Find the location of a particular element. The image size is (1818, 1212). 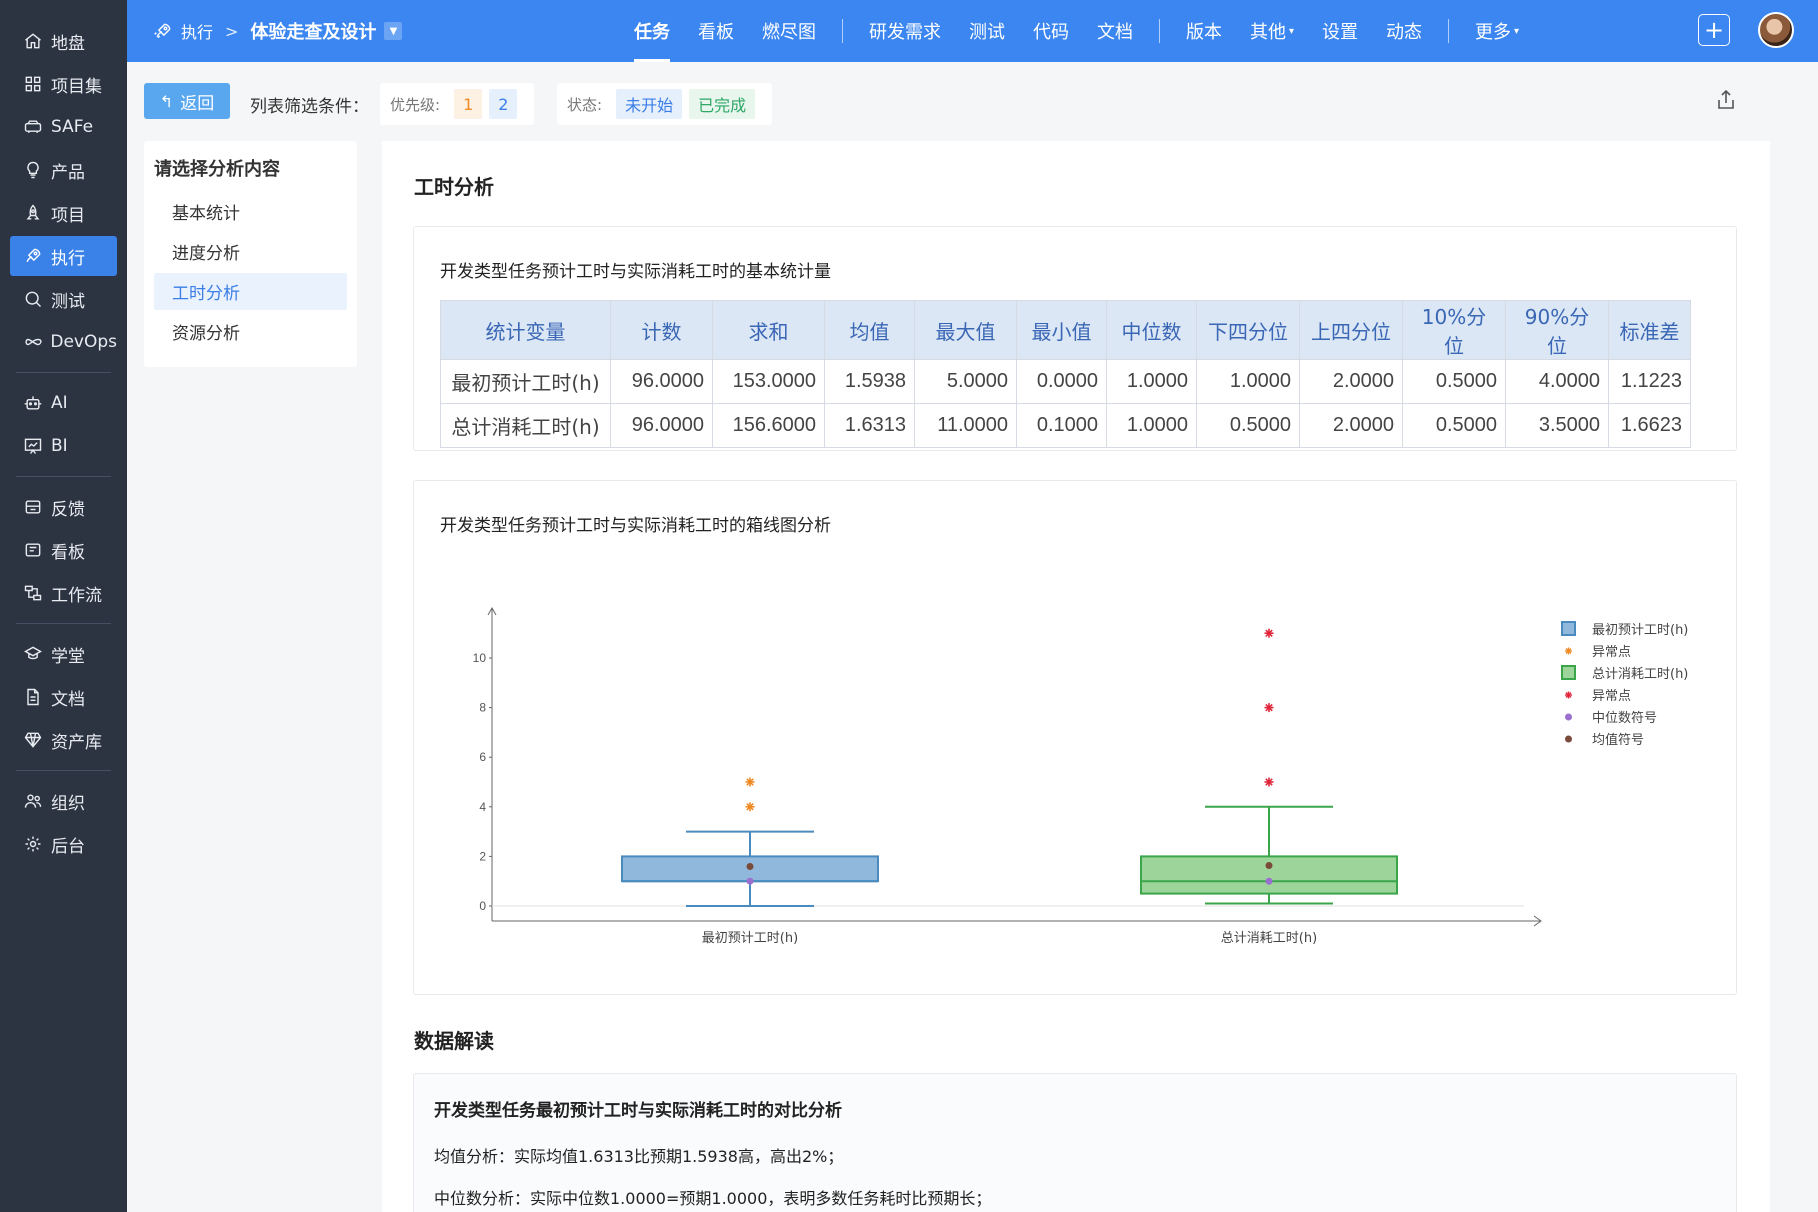

nav-tab: 燃尽图 is located at coordinates (789, 31).